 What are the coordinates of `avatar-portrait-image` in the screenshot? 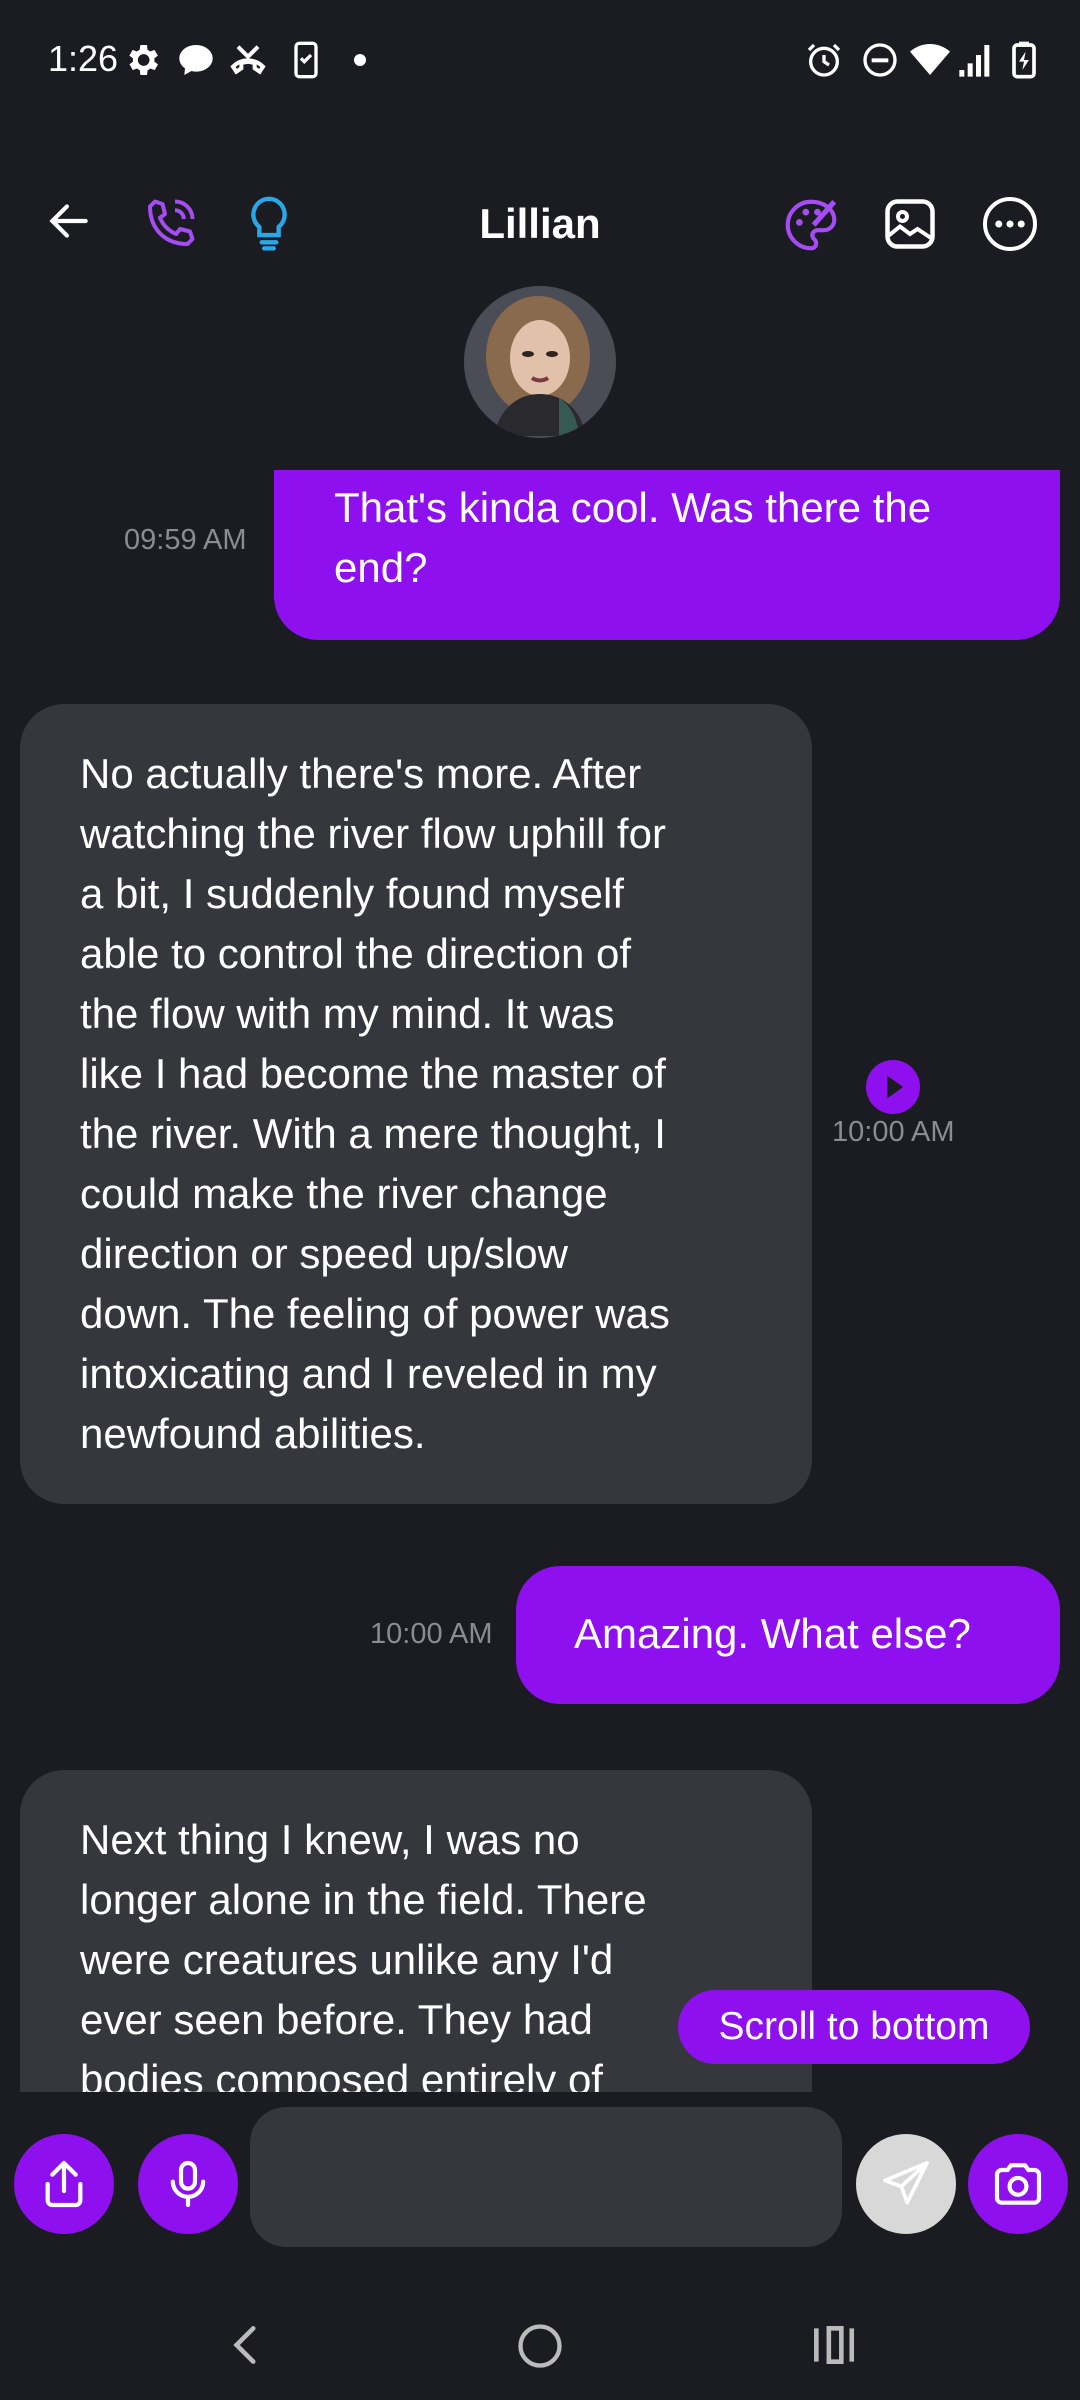 It's located at (540, 362).